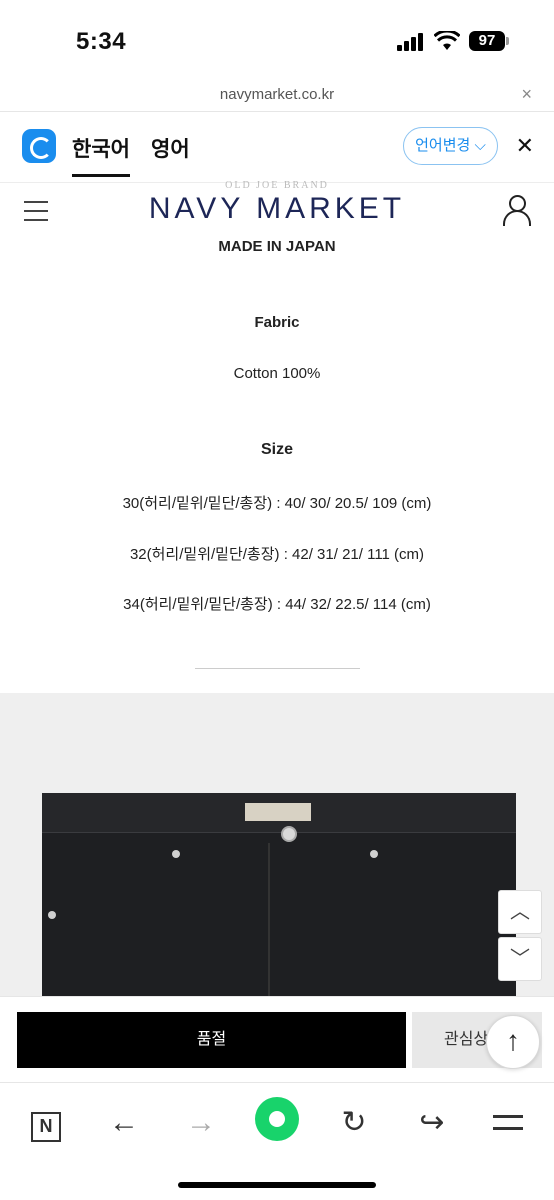 Image resolution: width=554 pixels, height=1200 pixels. What do you see at coordinates (277, 39) in the screenshot?
I see `status-bar: 5:34 97` at bounding box center [277, 39].